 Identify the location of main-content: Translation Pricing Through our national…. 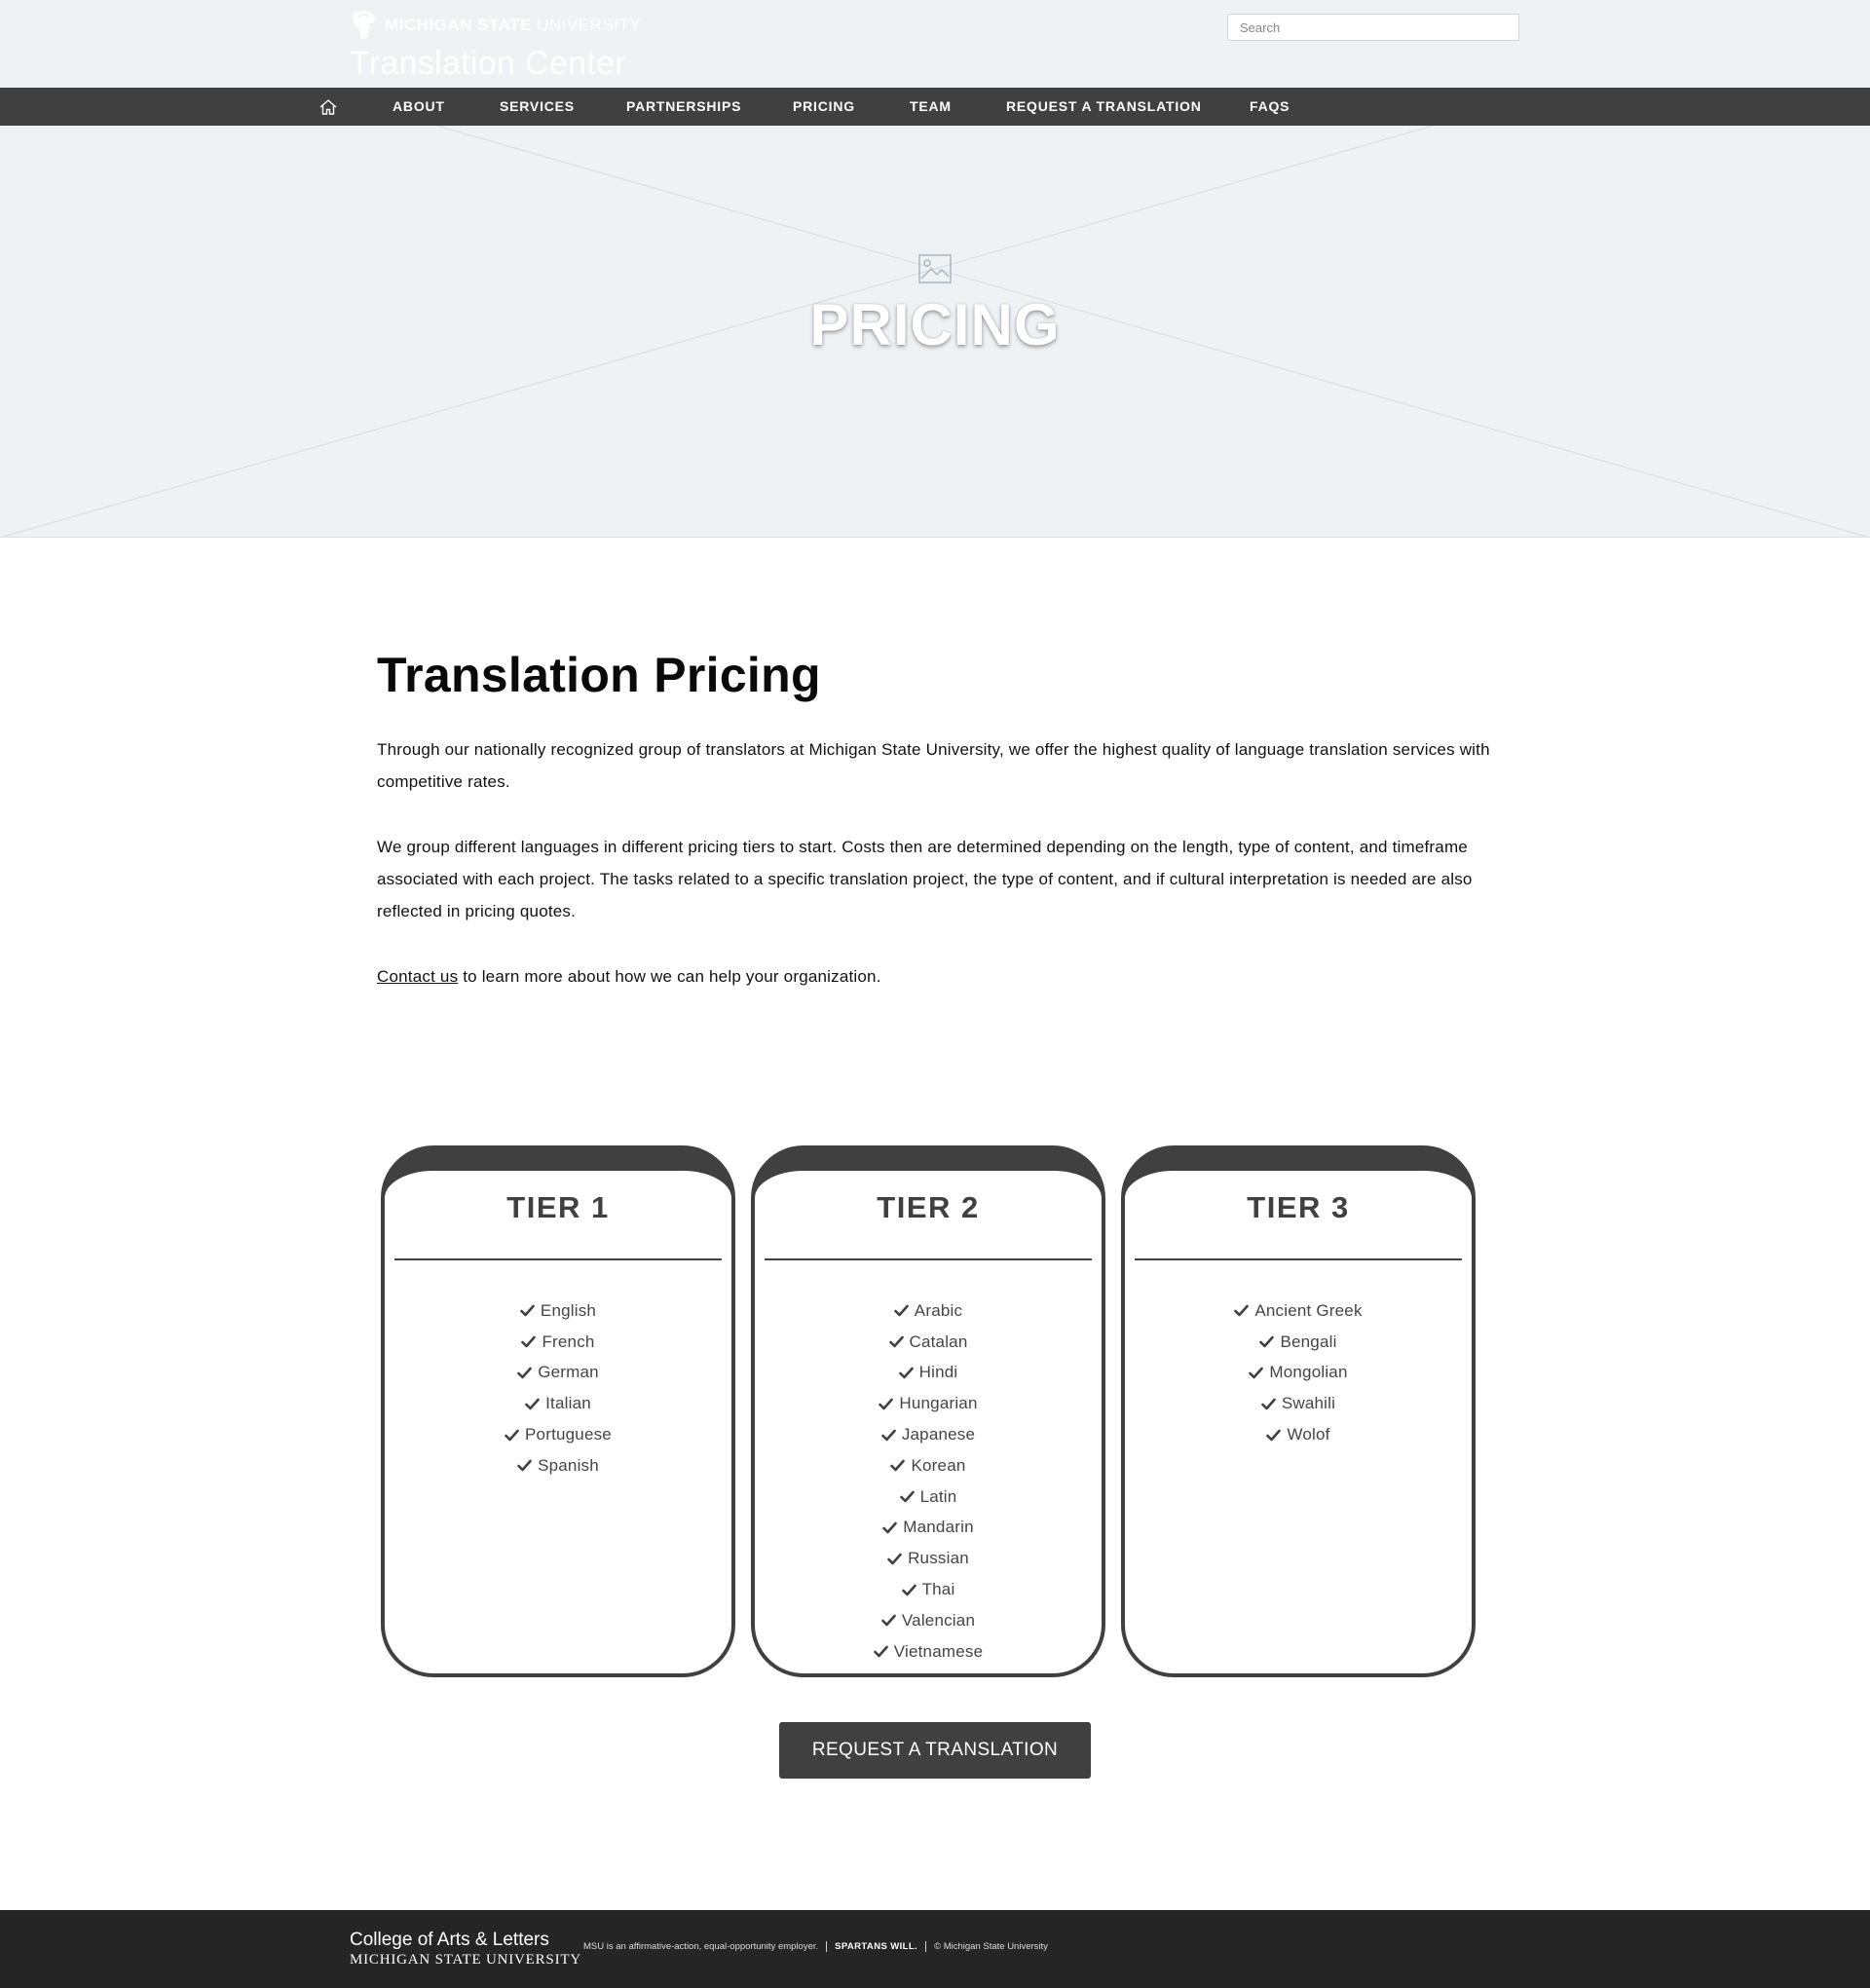
(937, 814).